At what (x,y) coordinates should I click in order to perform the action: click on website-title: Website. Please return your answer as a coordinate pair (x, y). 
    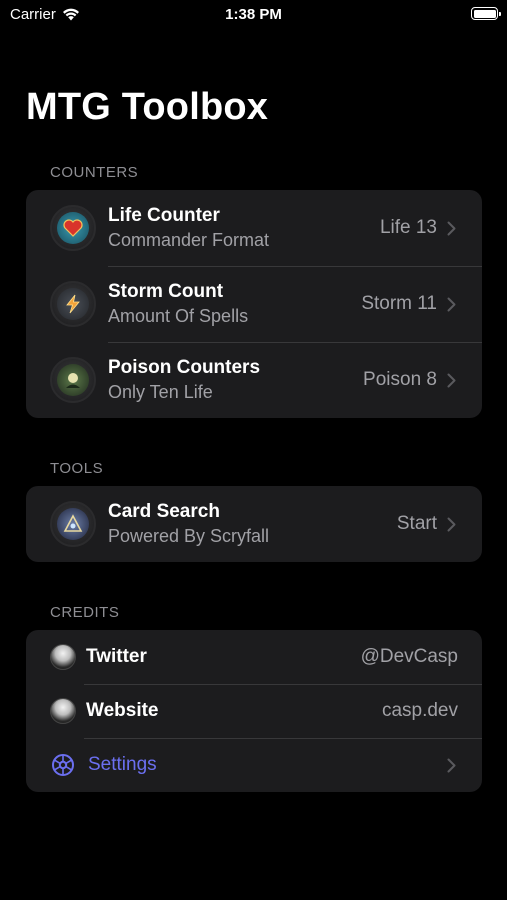
    Looking at the image, I should click on (122, 710).